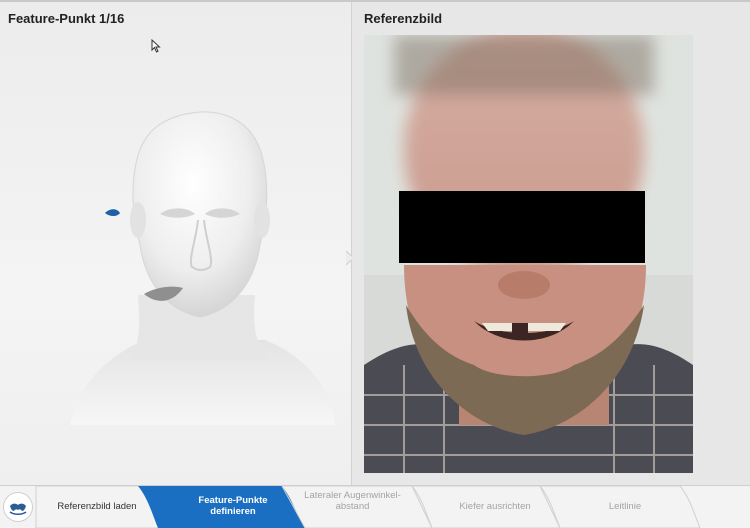  Describe the element at coordinates (495, 506) in the screenshot. I see `step-align-jaw: Kiefer ausrichten` at that location.